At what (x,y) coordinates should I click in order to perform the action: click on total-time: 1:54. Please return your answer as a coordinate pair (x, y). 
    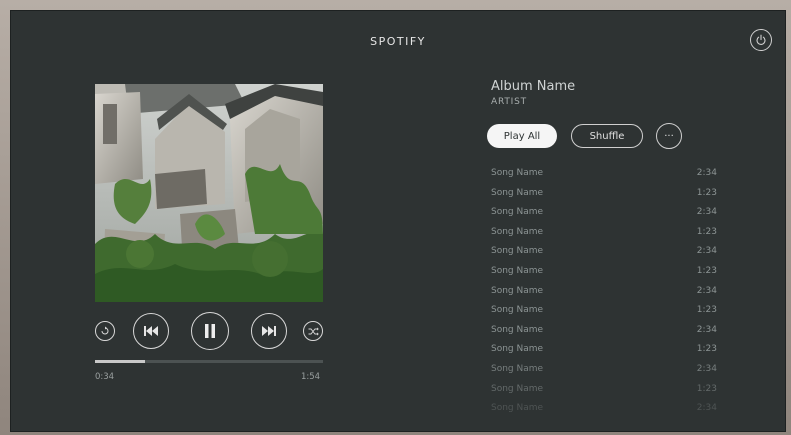
    Looking at the image, I should click on (311, 377).